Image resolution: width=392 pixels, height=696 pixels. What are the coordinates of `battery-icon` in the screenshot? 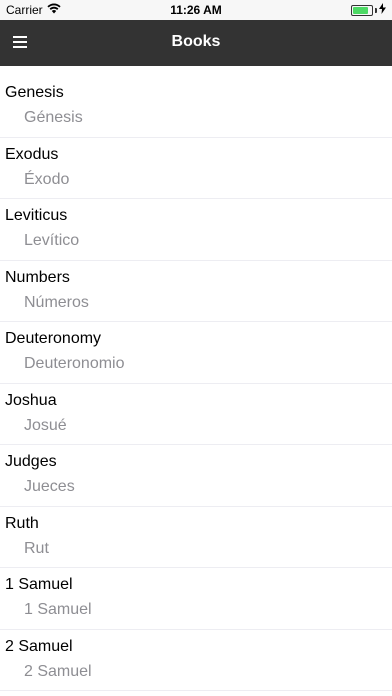 It's located at (362, 10).